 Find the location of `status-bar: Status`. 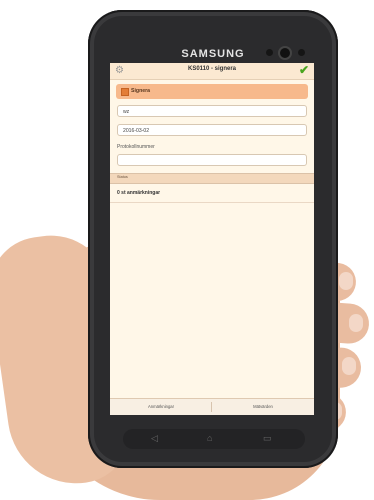

status-bar: Status is located at coordinates (212, 178).